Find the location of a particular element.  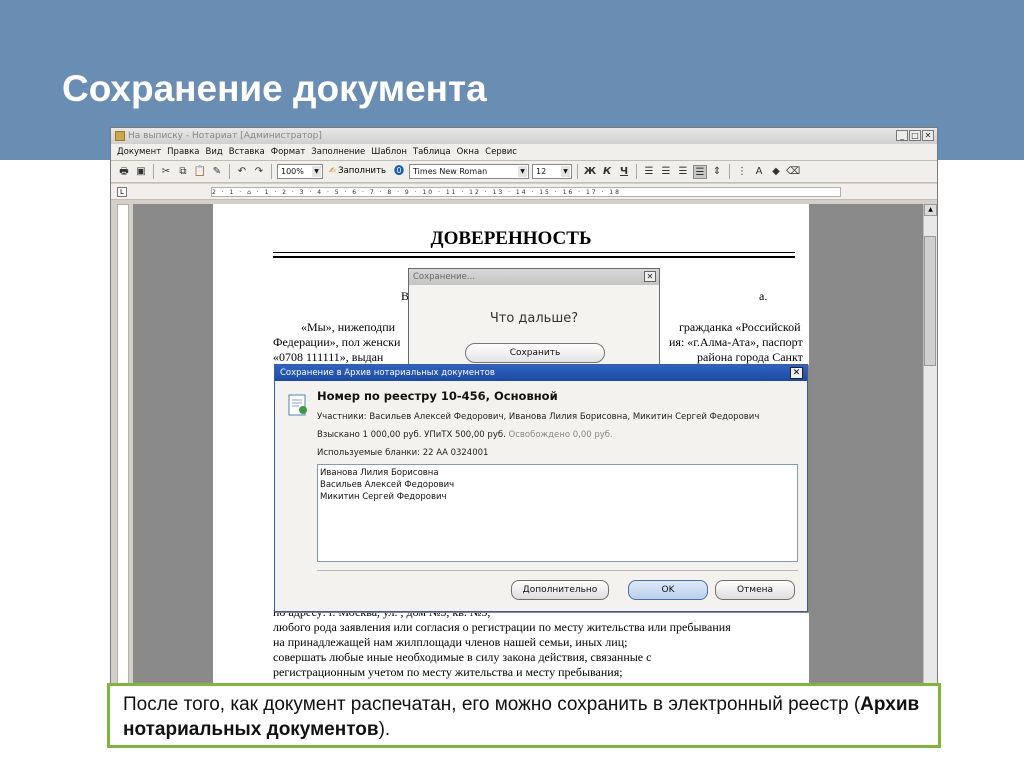

cut-icon: ✂ is located at coordinates (166, 172).